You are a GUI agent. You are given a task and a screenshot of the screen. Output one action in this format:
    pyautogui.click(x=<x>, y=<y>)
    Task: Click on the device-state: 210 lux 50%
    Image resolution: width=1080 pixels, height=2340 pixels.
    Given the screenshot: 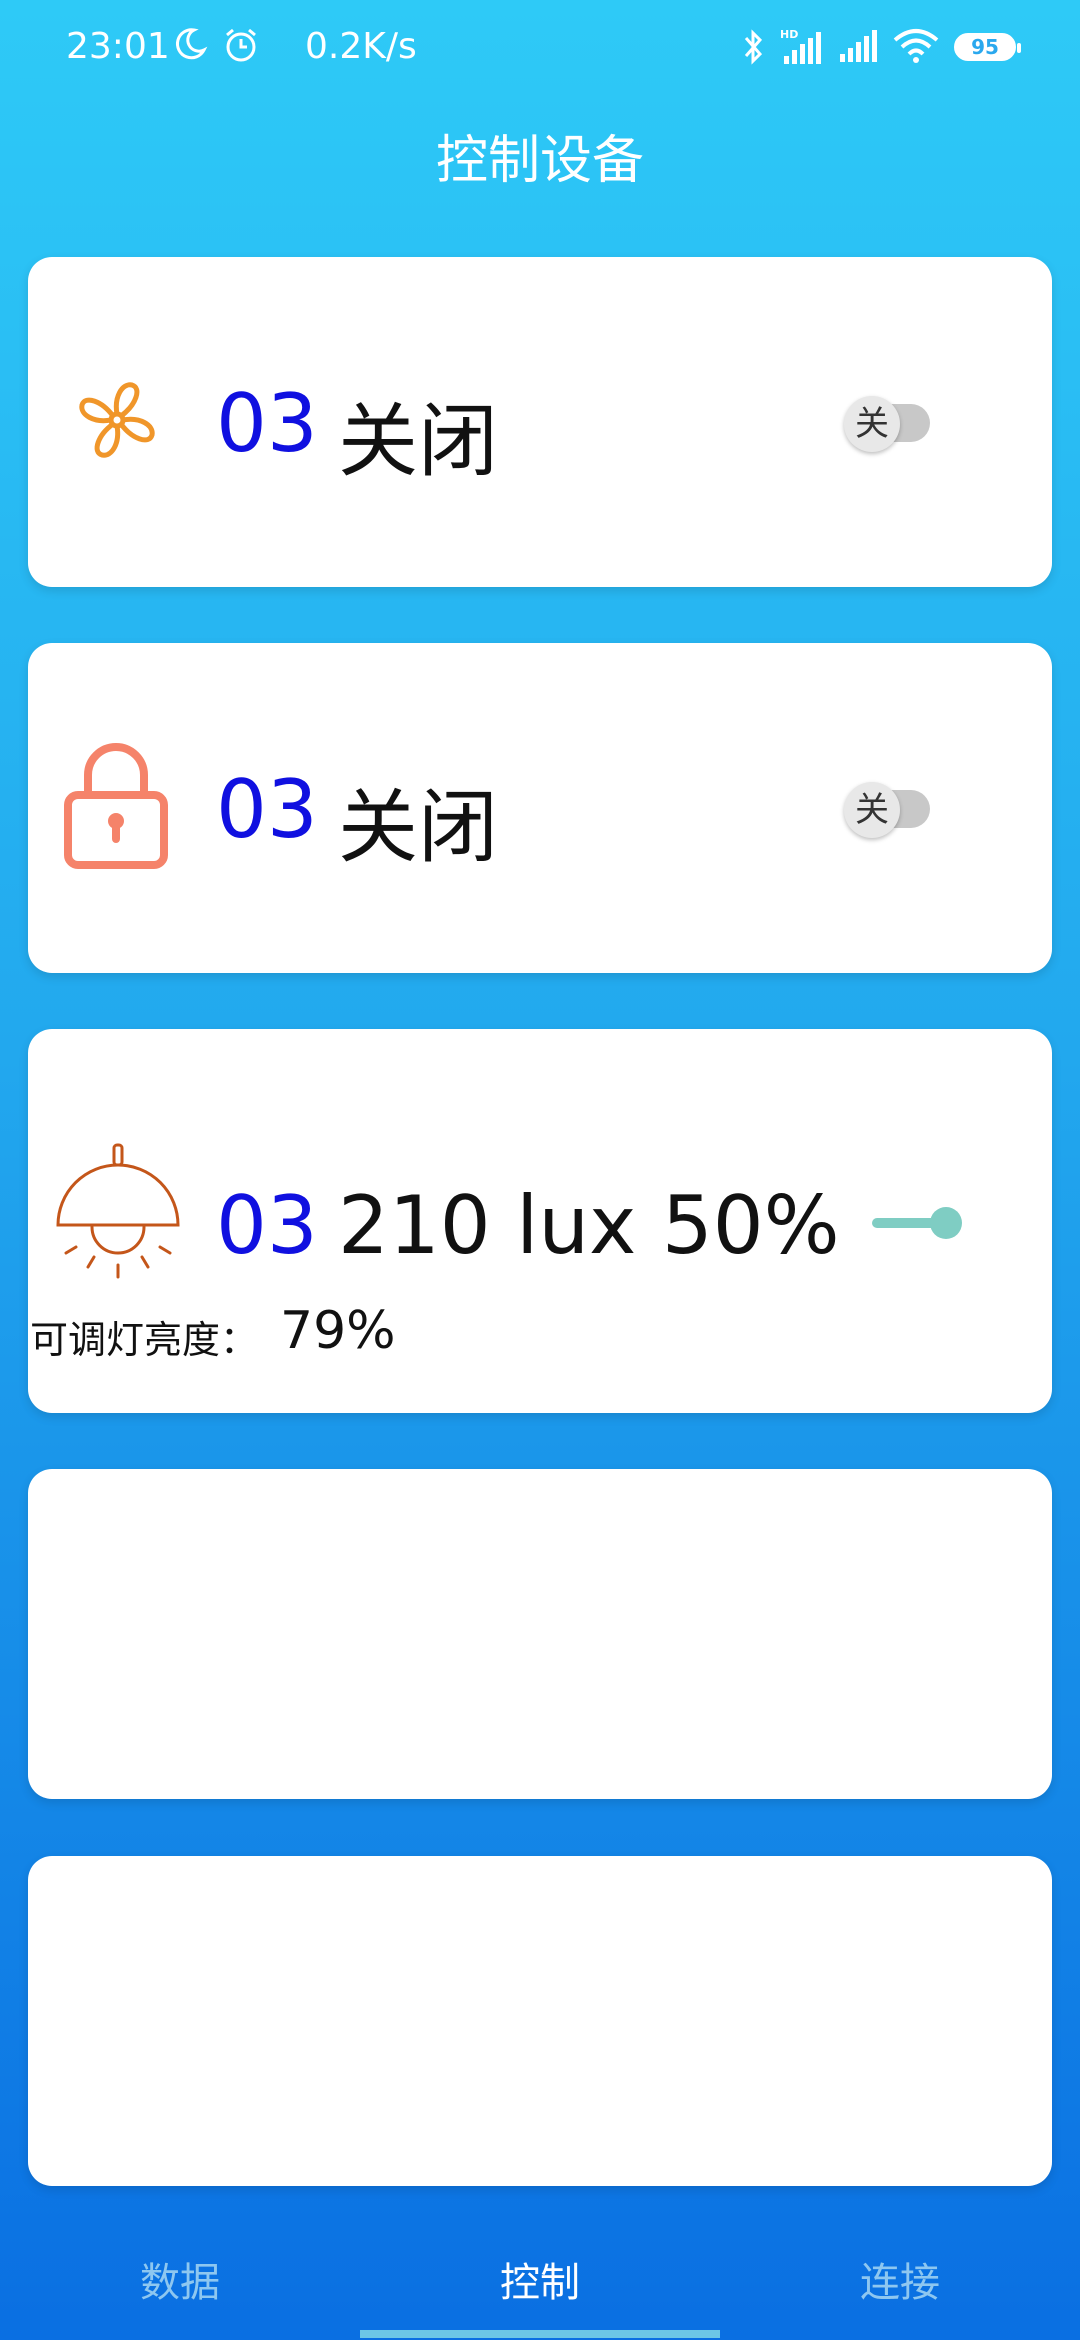 What is the action you would take?
    pyautogui.click(x=589, y=1225)
    